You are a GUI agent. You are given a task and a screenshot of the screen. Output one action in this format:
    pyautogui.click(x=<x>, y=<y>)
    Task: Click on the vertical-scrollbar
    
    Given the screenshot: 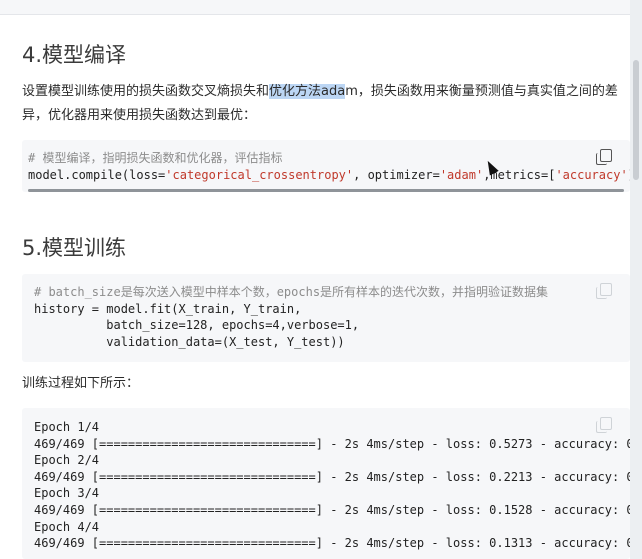 What is the action you would take?
    pyautogui.click(x=636, y=279)
    